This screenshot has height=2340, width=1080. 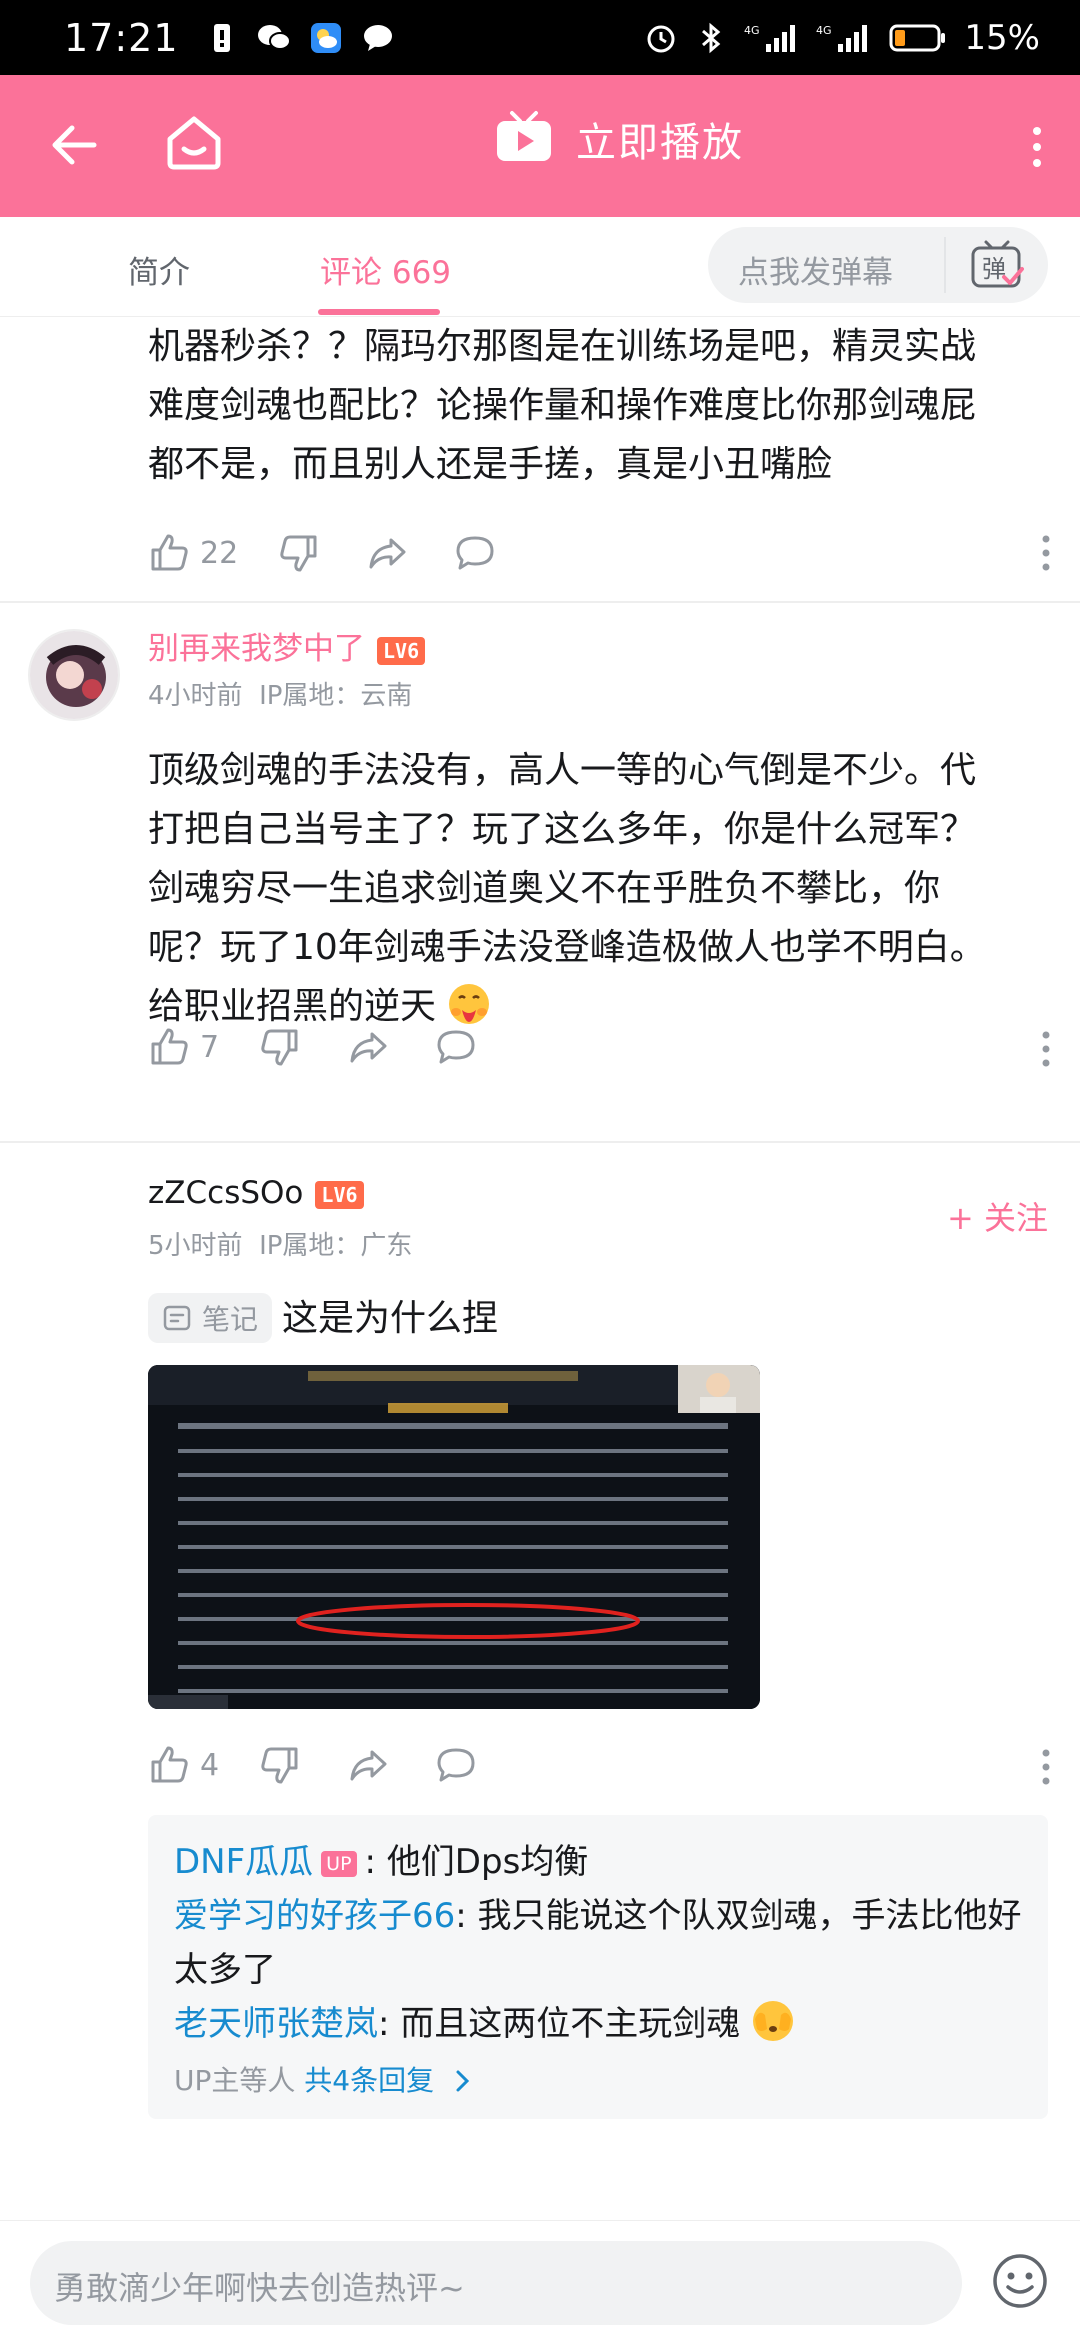 I want to click on danmaku-toggle-icon: 弹, so click(x=997, y=265).